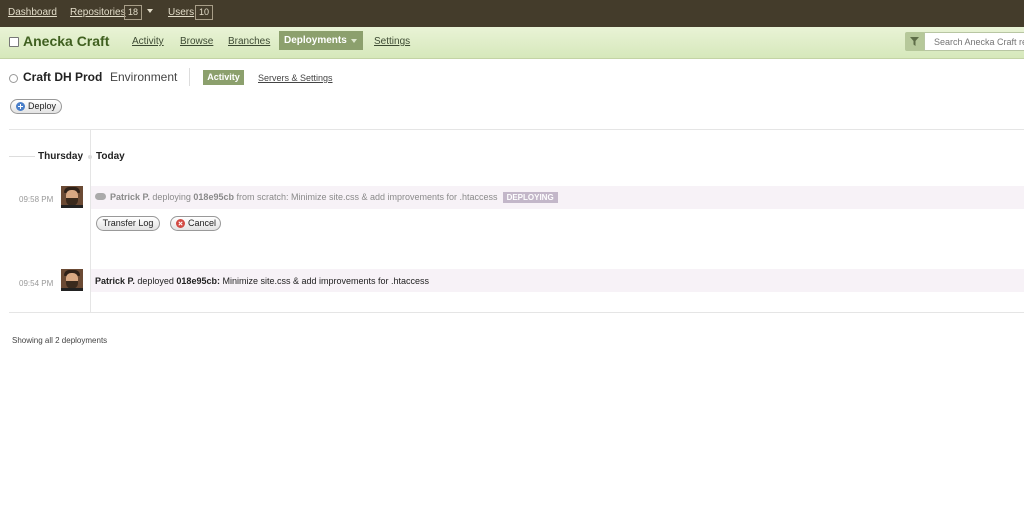 The image size is (1024, 530). I want to click on tab-activity: Activity, so click(148, 41).